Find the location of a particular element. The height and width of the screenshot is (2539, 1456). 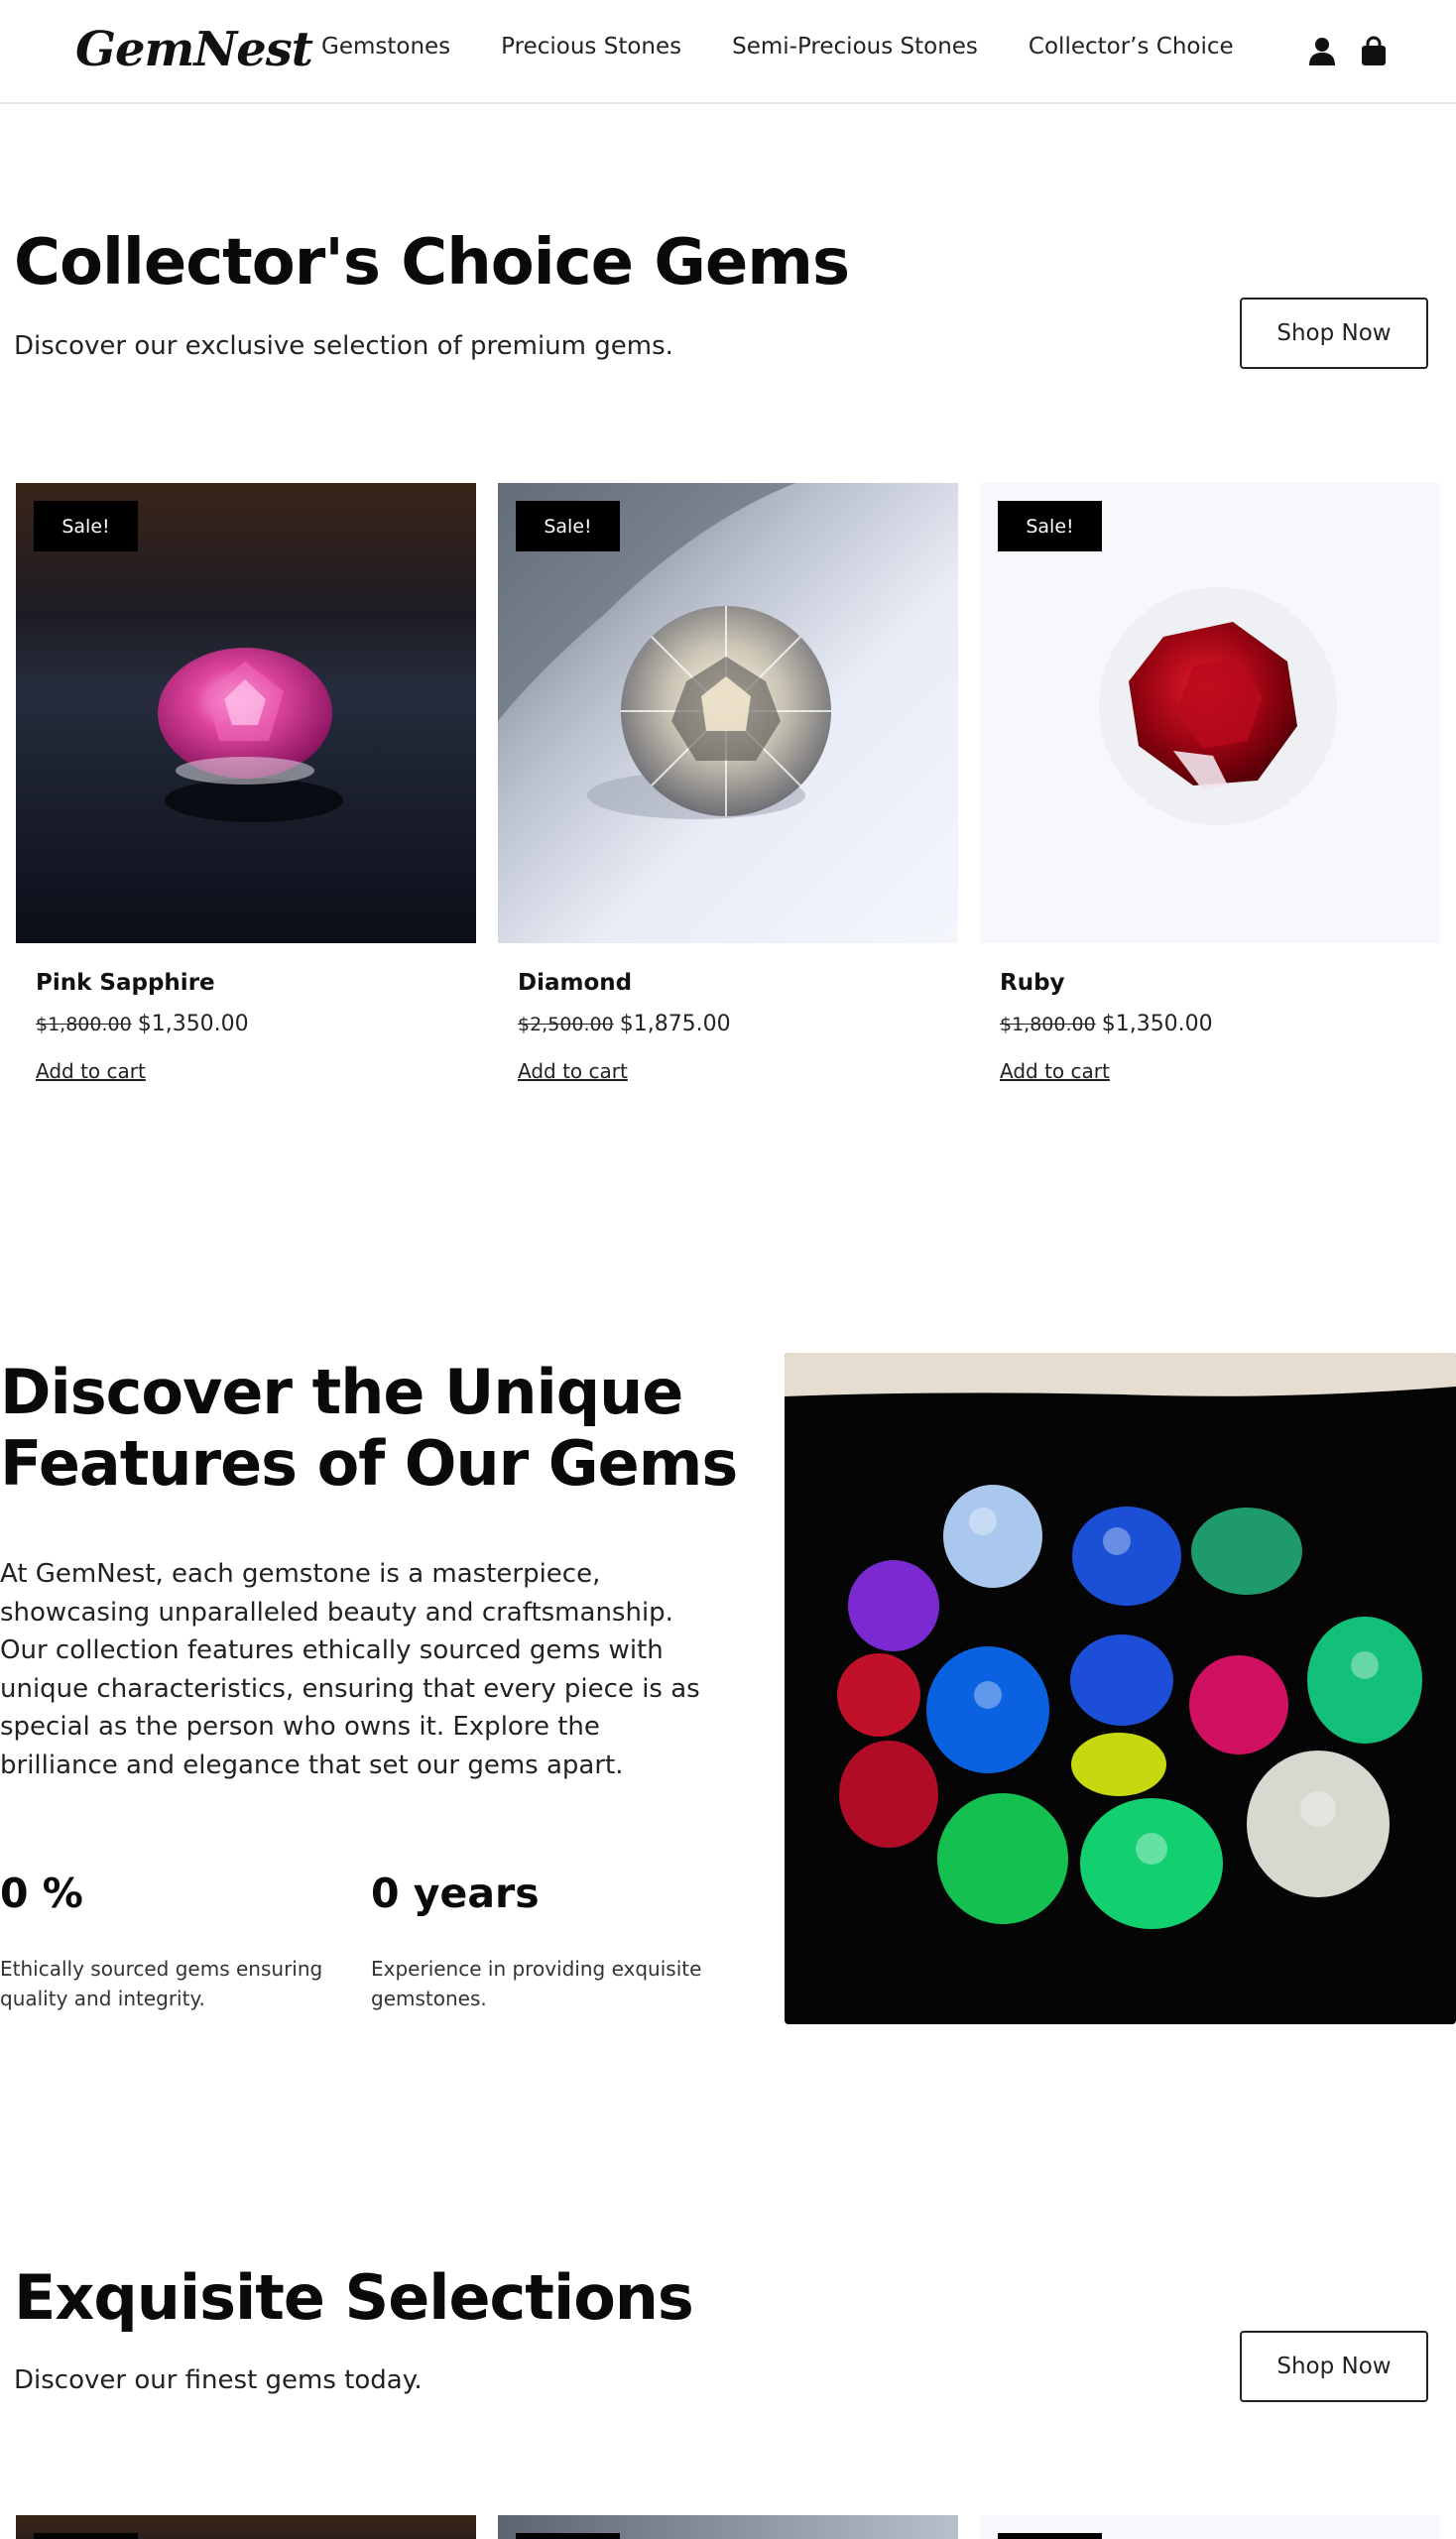

collectors-title: Collector's Choice Gems is located at coordinates (432, 263).